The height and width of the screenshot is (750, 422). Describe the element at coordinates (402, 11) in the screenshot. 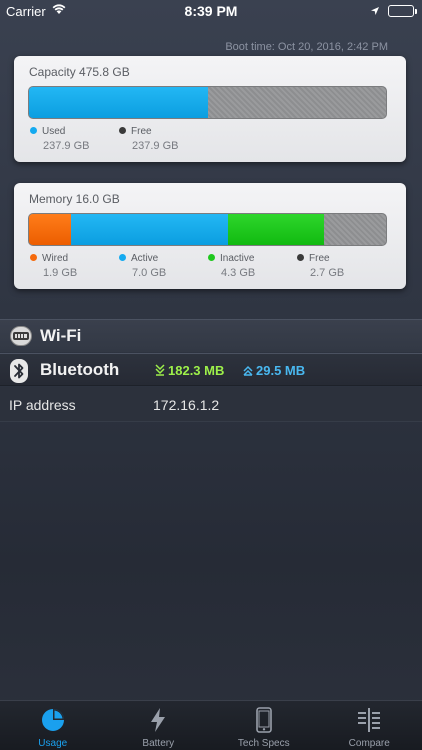

I see `battery-icon` at that location.